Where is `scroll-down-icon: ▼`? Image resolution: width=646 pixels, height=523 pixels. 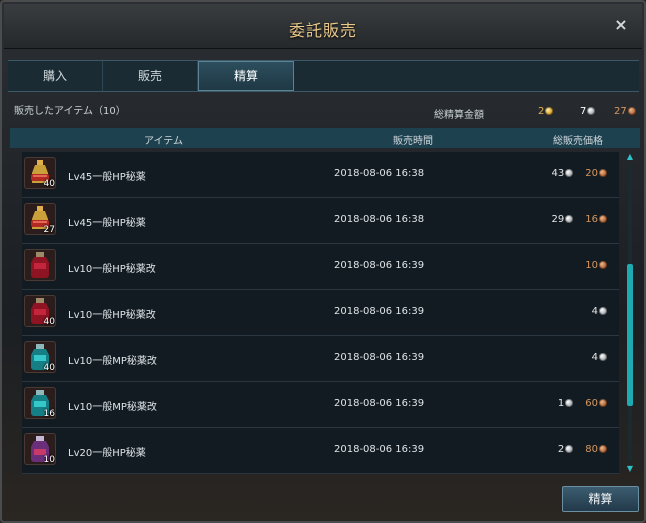
scroll-down-icon: ▼ is located at coordinates (630, 469).